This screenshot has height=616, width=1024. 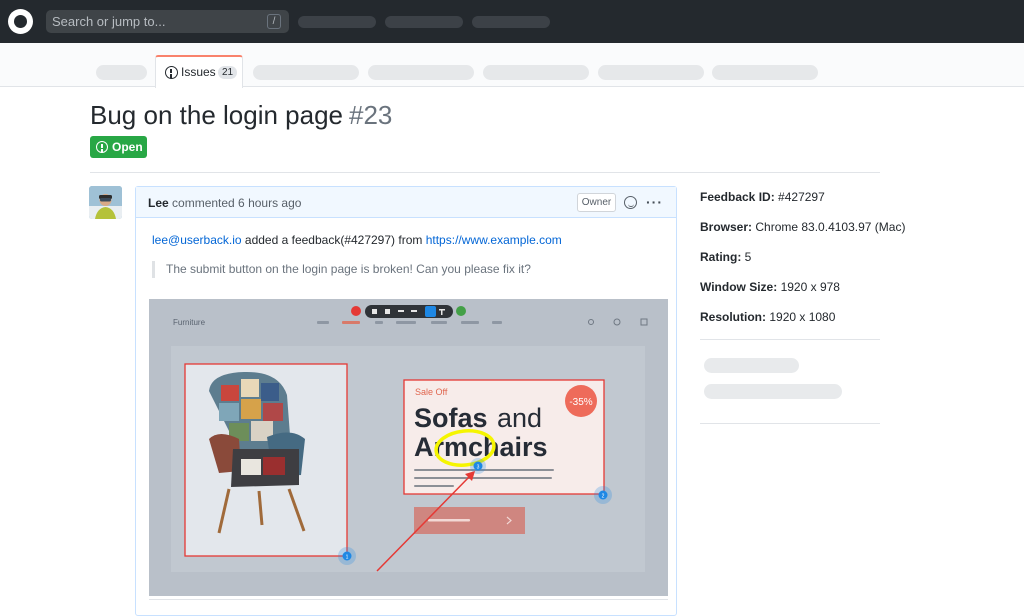 What do you see at coordinates (630, 202) in the screenshot?
I see `add-reaction-icon` at bounding box center [630, 202].